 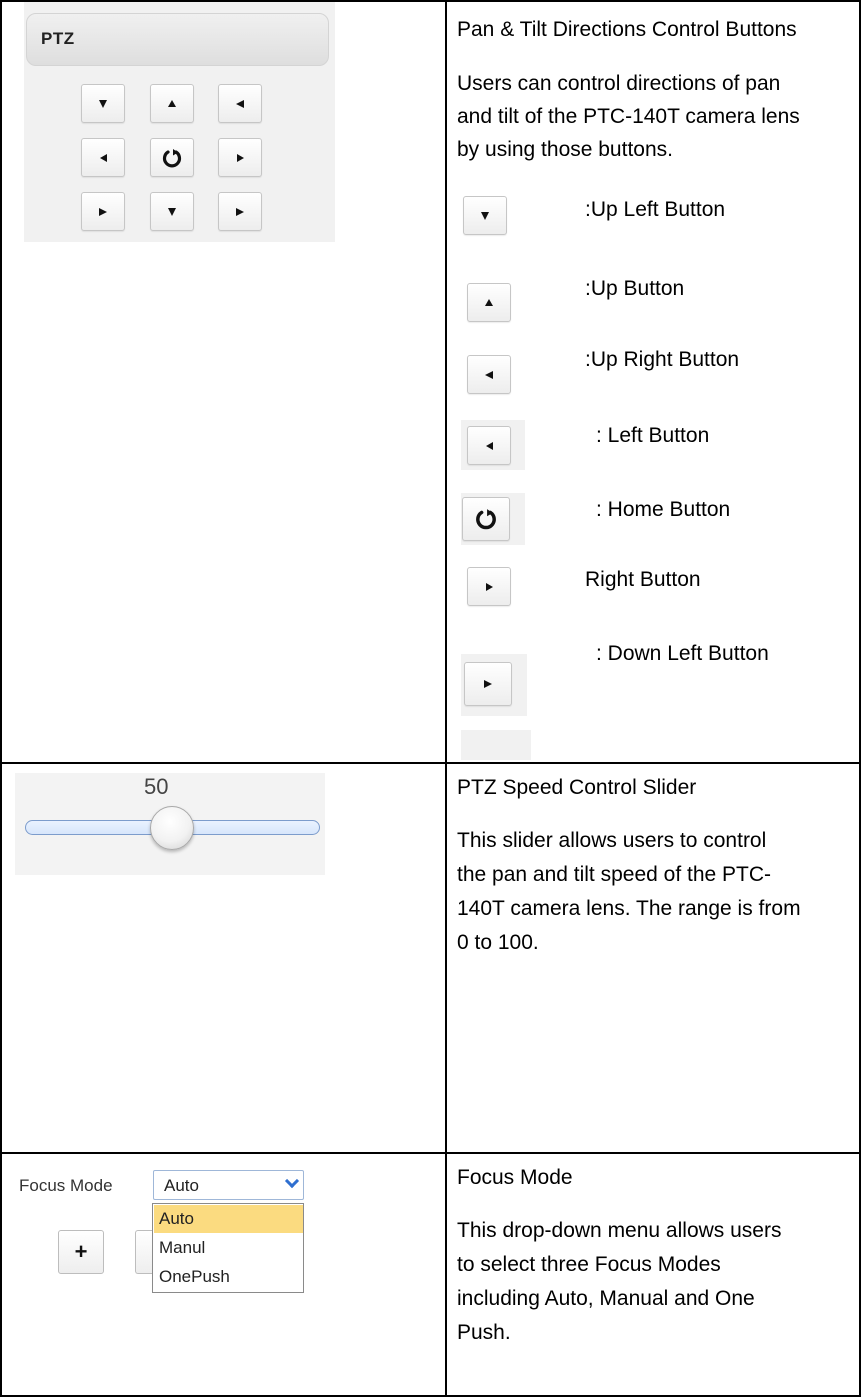 What do you see at coordinates (682, 653) in the screenshot?
I see `legend-down-left-label: : Down Left Button` at bounding box center [682, 653].